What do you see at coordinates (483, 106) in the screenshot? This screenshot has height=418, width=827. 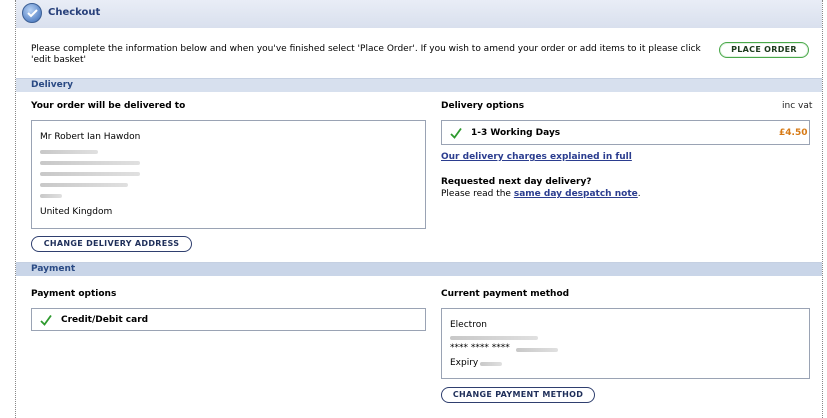 I see `delivery-options-heading: Delivery options` at bounding box center [483, 106].